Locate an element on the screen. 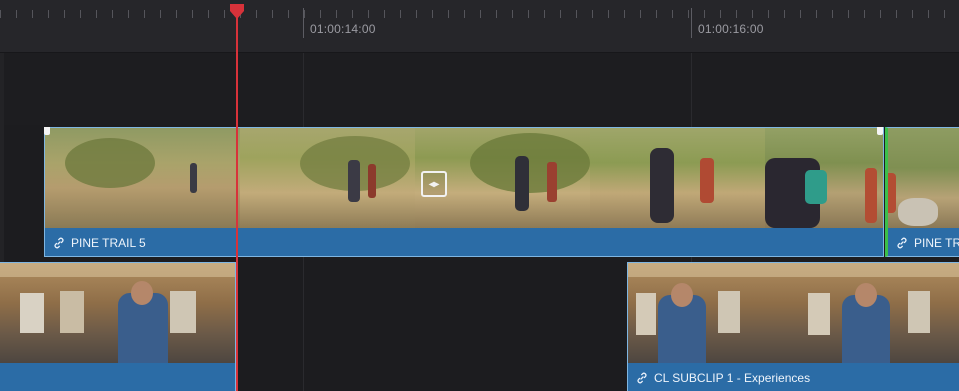 The image size is (959, 391). timecode-ruler: 01:00:14:00 01:00:16:00 is located at coordinates (479, 26).